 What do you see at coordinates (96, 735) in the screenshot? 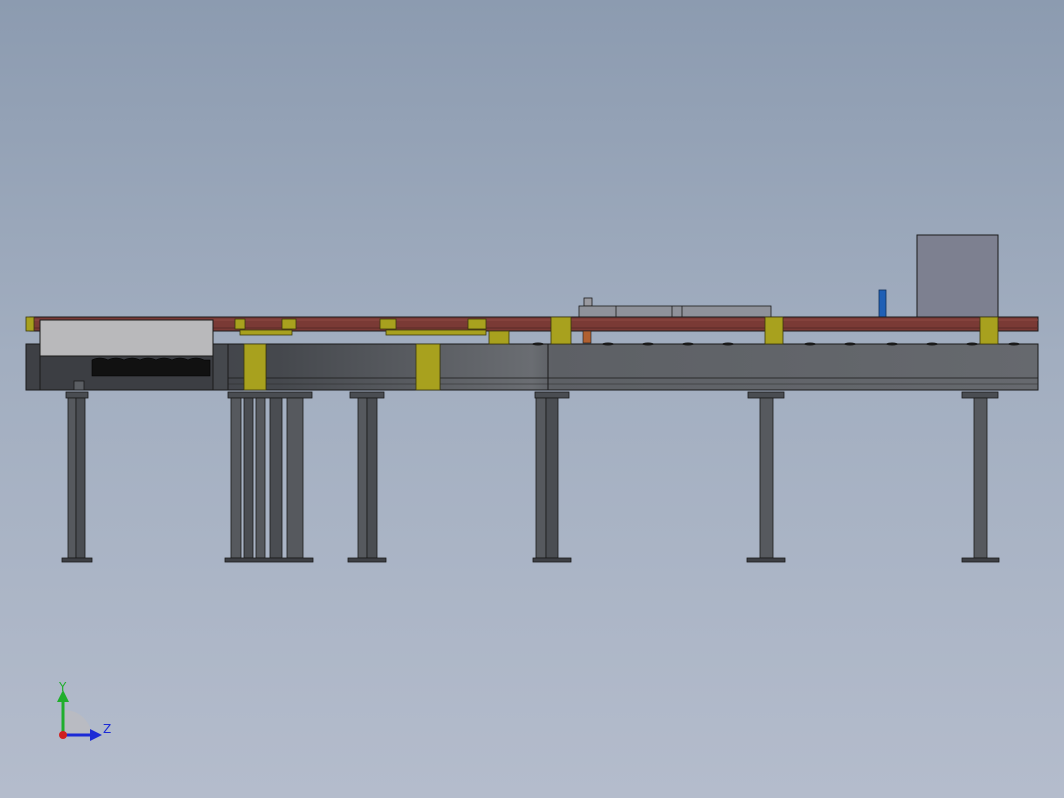
I see `z-axis-arrow-icon` at bounding box center [96, 735].